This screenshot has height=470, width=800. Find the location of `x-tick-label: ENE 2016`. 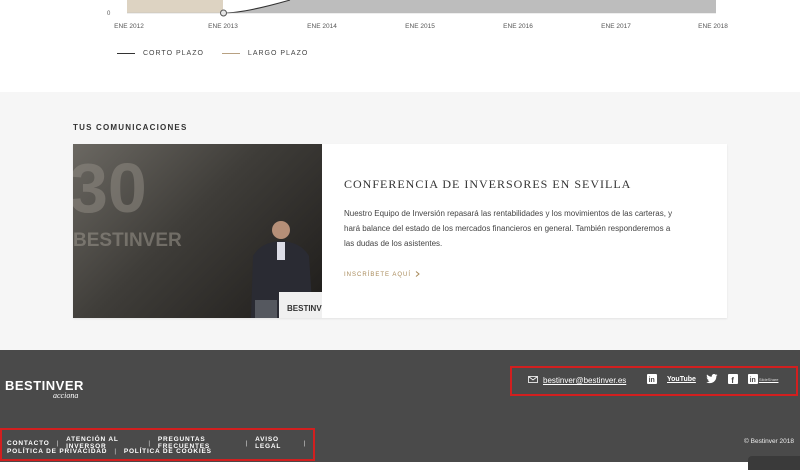

x-tick-label: ENE 2016 is located at coordinates (518, 26).